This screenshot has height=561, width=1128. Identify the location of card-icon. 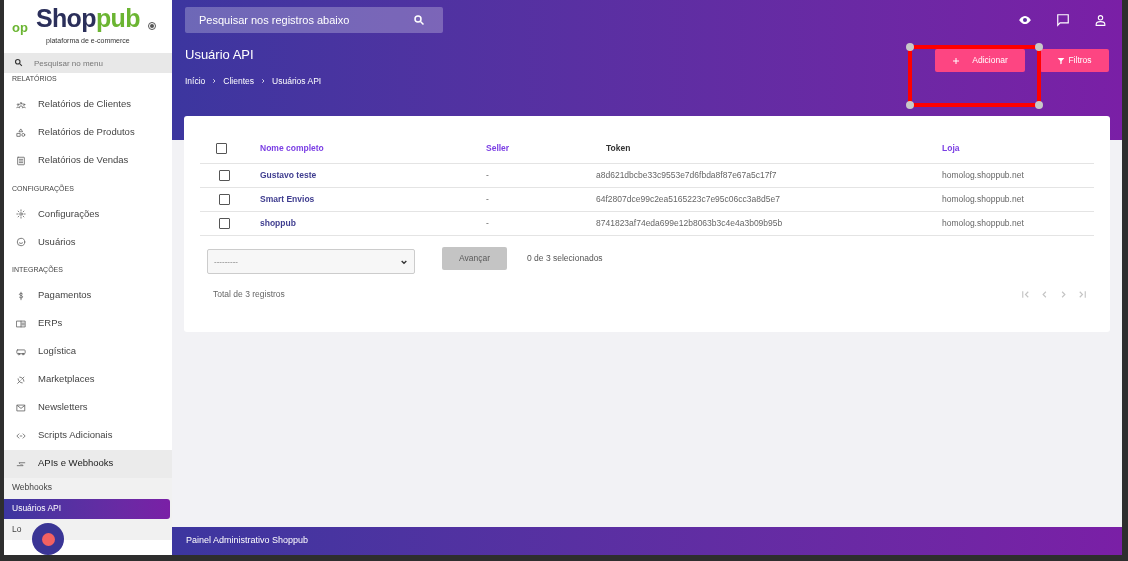
(21, 323).